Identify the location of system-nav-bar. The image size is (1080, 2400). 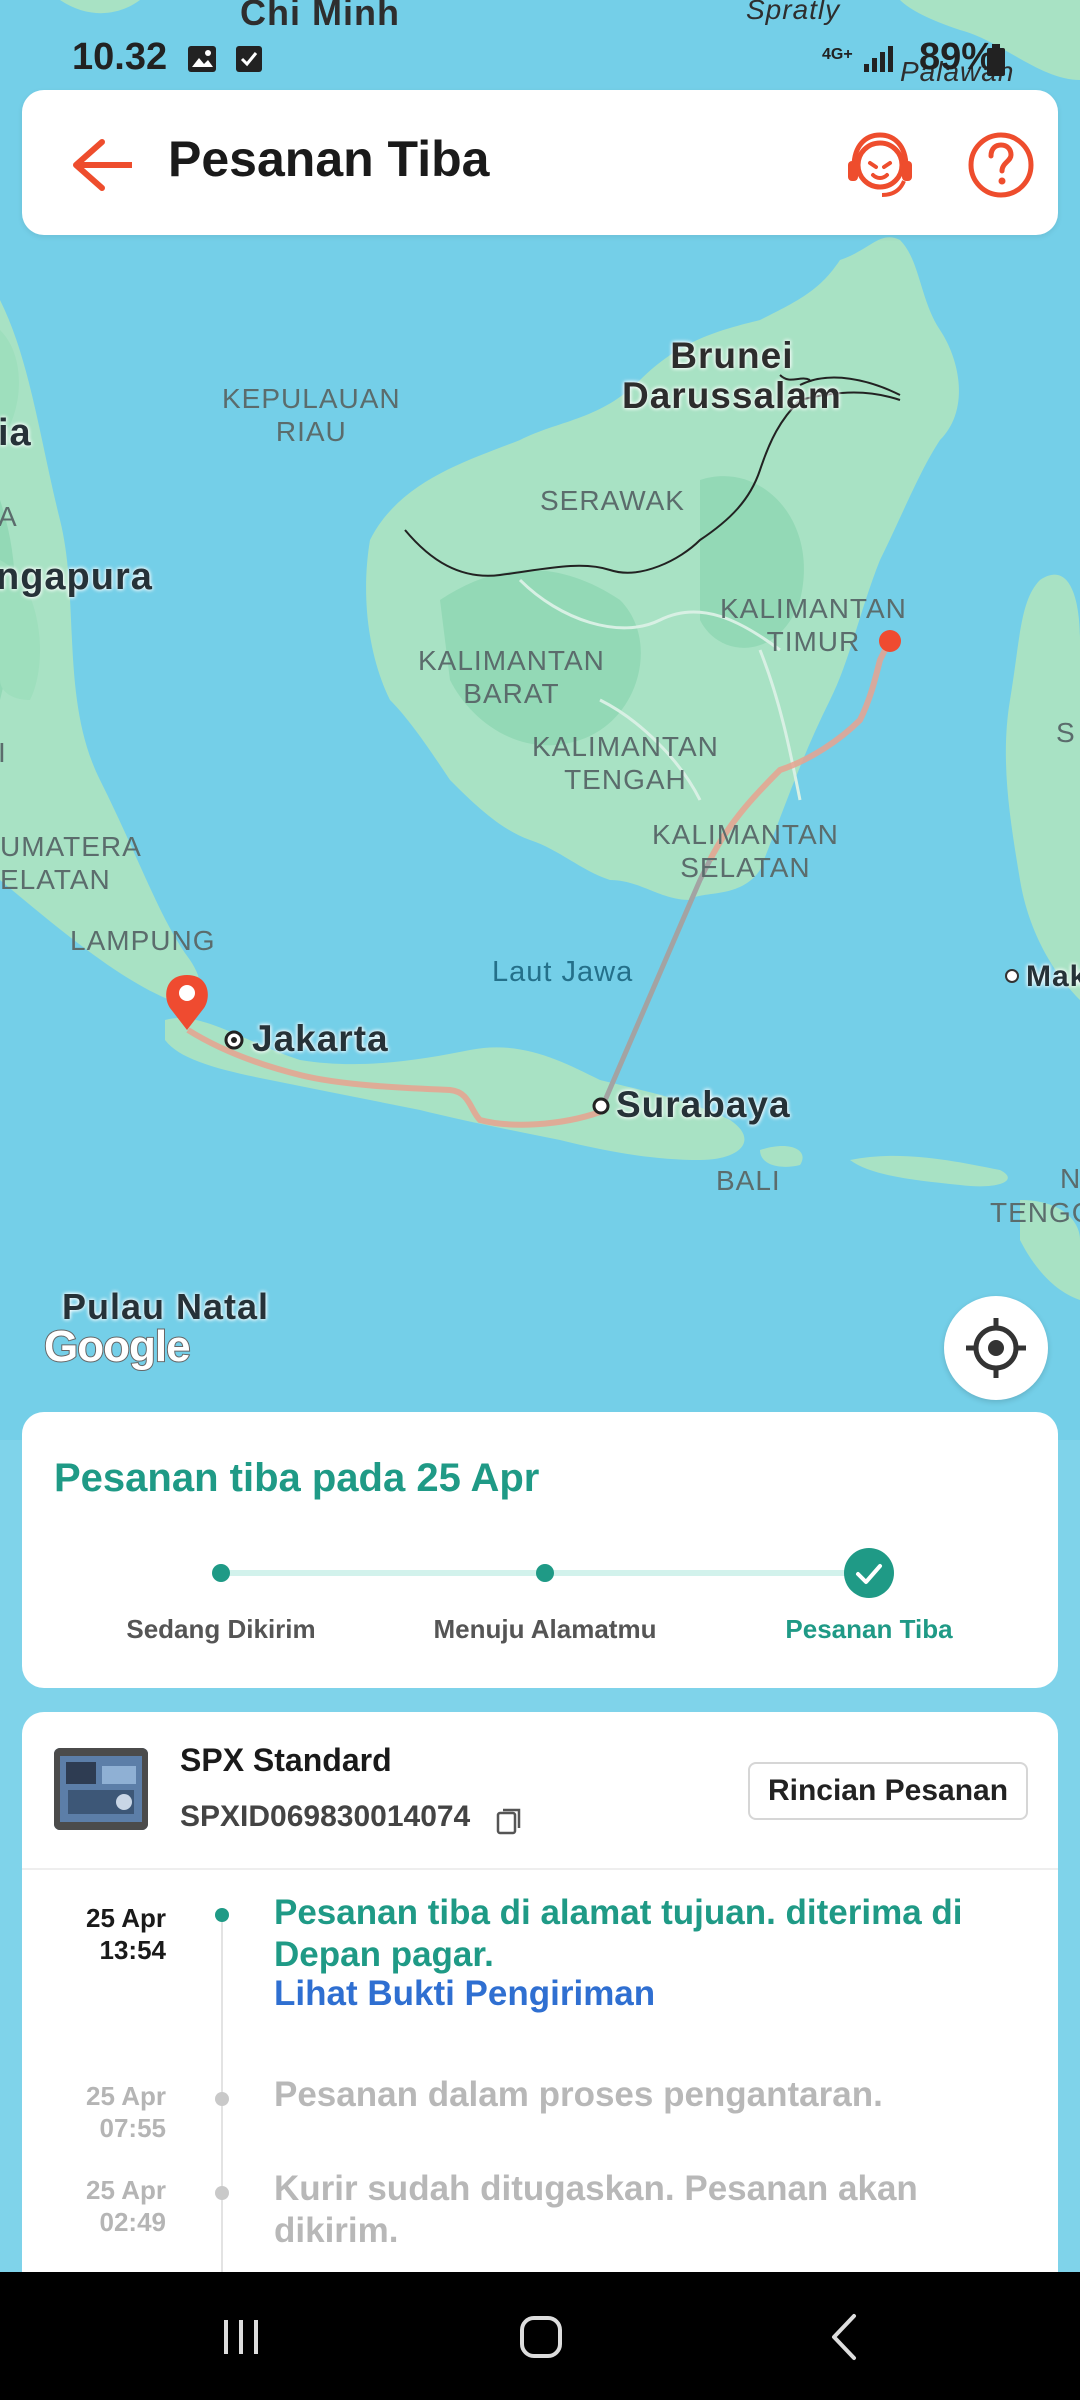
(540, 2336).